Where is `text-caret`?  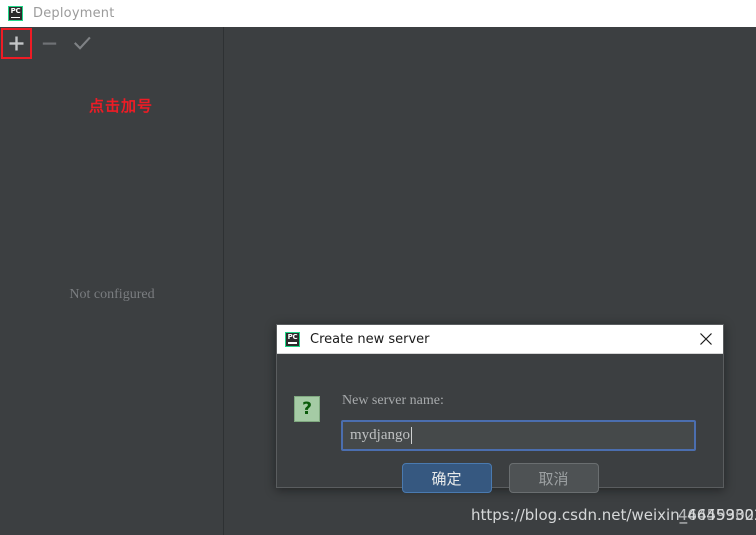 text-caret is located at coordinates (411, 435).